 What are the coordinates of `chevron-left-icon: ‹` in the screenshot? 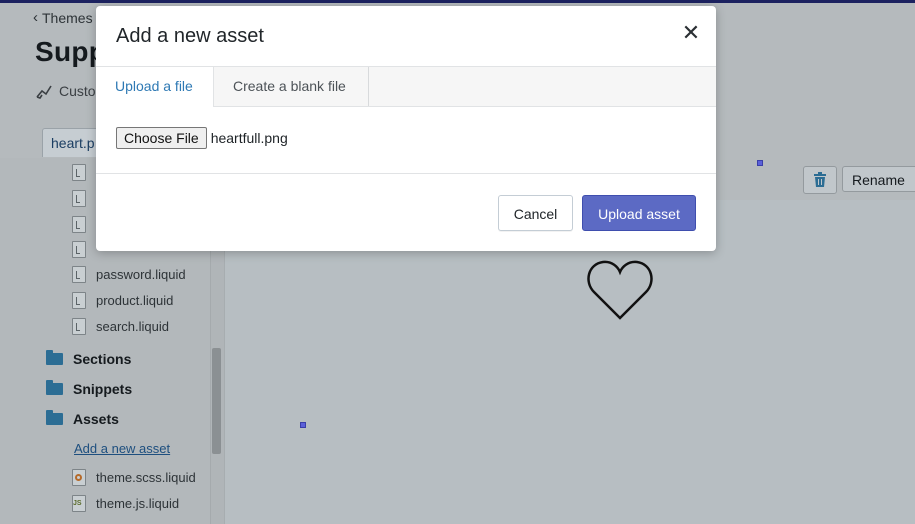 It's located at (35, 17).